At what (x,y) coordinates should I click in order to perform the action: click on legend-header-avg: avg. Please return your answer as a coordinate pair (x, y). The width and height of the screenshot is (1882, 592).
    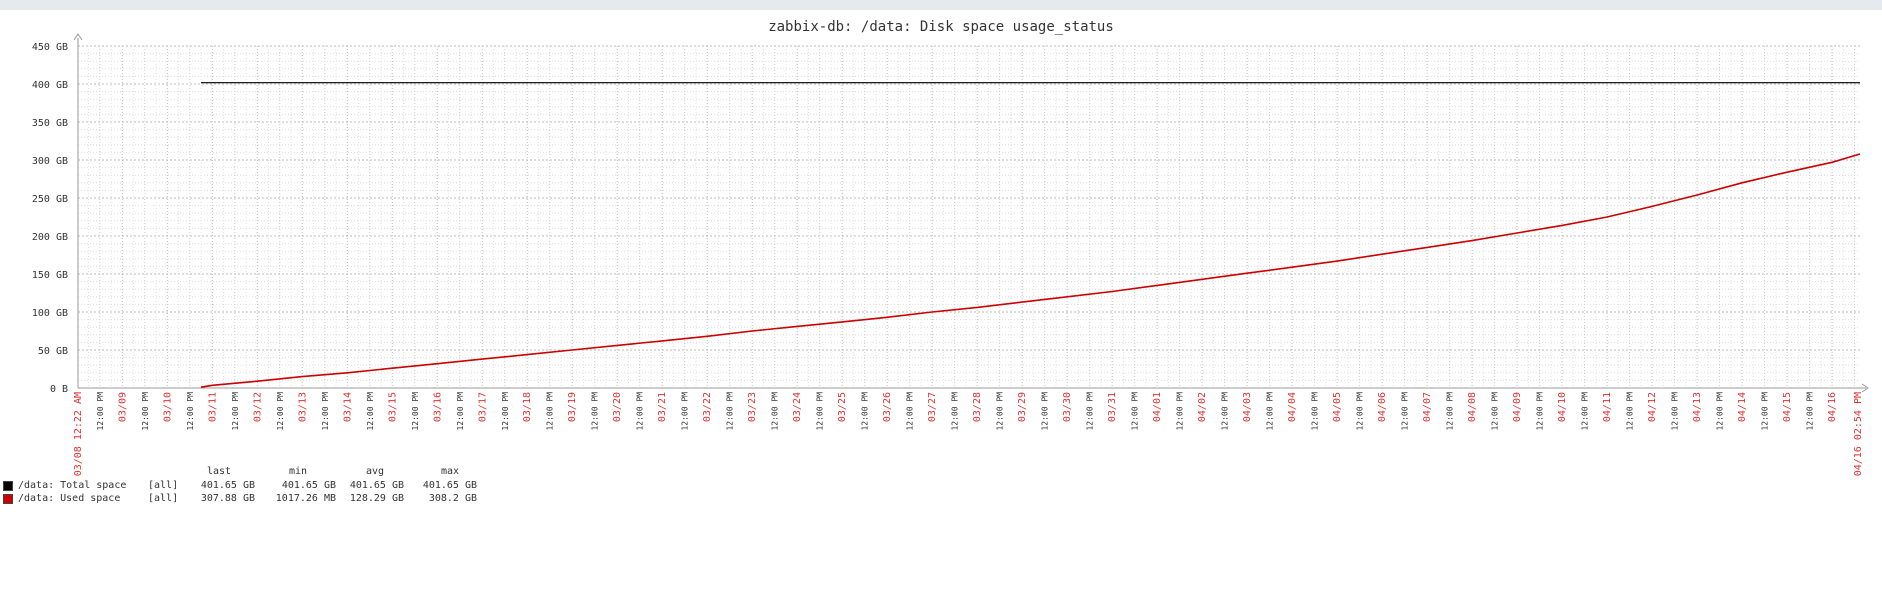
    Looking at the image, I should click on (375, 471).